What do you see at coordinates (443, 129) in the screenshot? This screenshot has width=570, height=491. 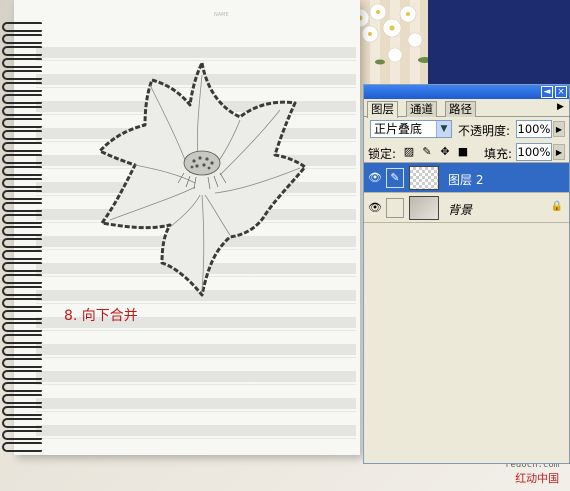 I see `chevron-down-icon: ▼` at bounding box center [443, 129].